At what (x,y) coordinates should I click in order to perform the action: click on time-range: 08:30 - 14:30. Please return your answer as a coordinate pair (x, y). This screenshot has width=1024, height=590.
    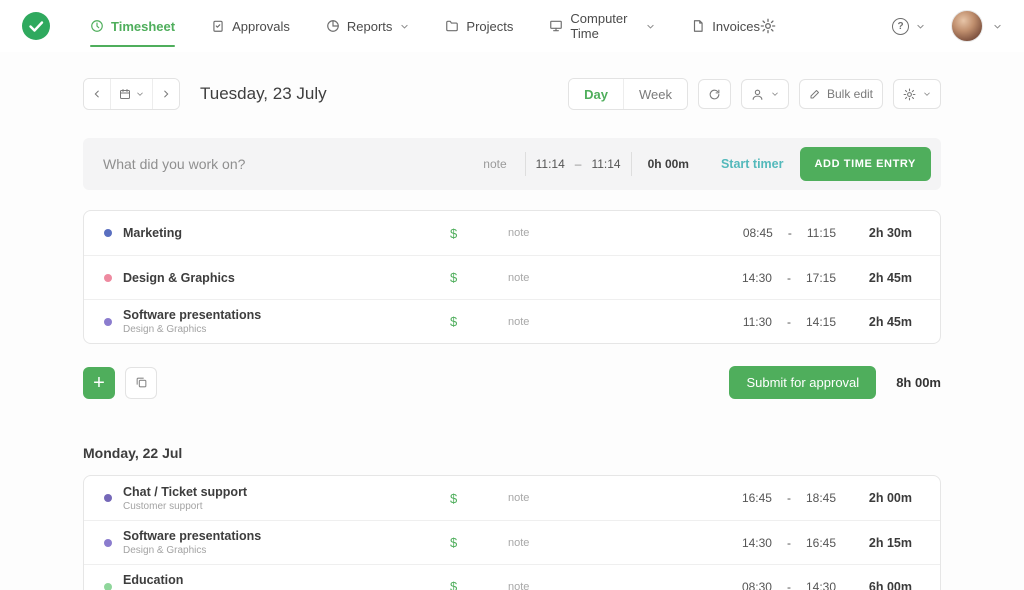
    Looking at the image, I should click on (772, 585).